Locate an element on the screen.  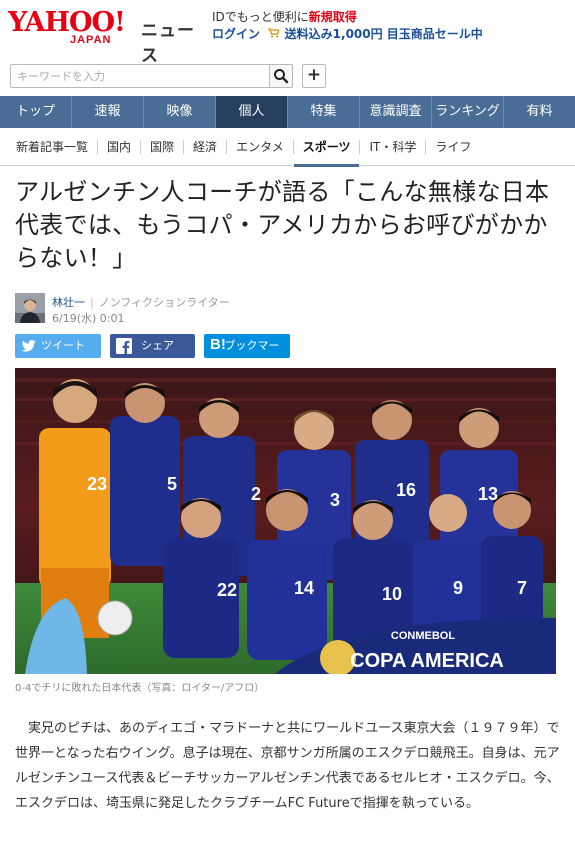
tab-survey: 意識調査 is located at coordinates (396, 112).